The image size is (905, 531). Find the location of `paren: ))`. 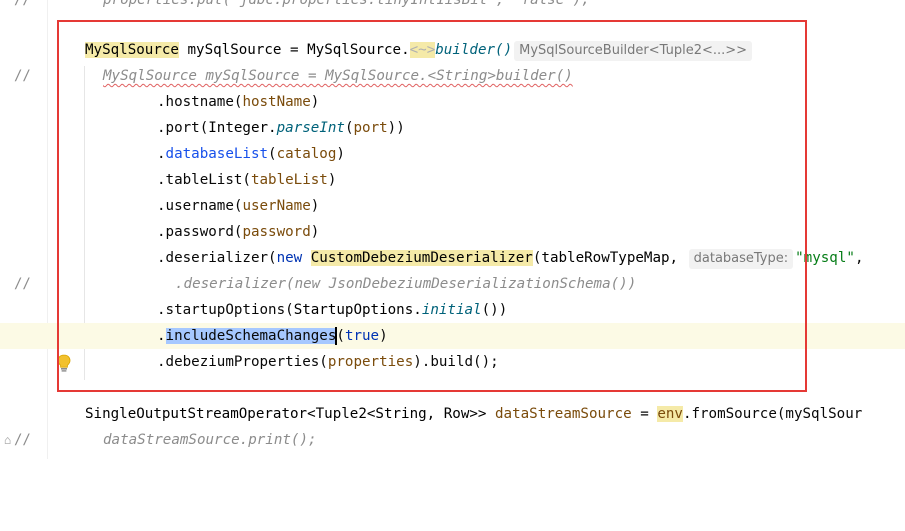

paren: )) is located at coordinates (396, 128).